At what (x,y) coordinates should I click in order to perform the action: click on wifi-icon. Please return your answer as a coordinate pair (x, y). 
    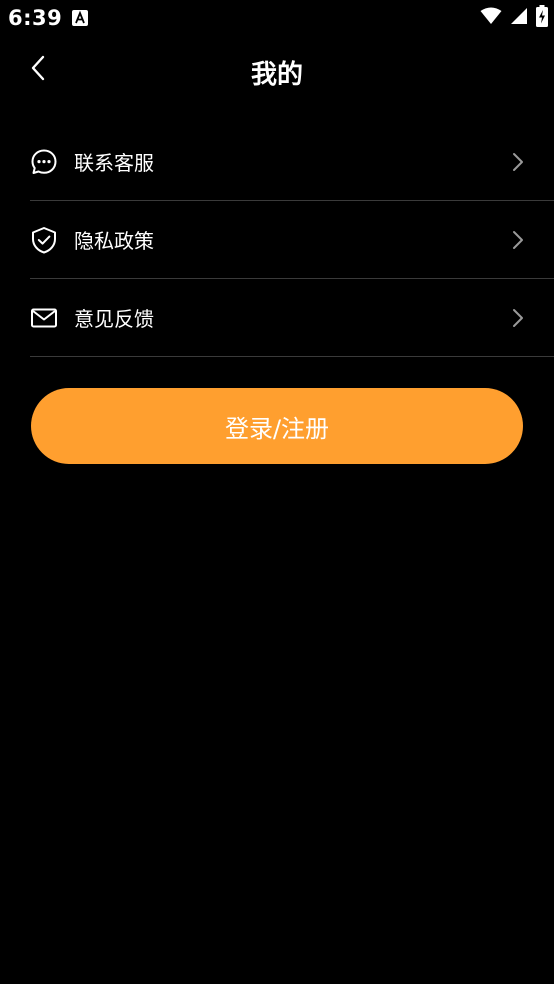
    Looking at the image, I should click on (491, 18).